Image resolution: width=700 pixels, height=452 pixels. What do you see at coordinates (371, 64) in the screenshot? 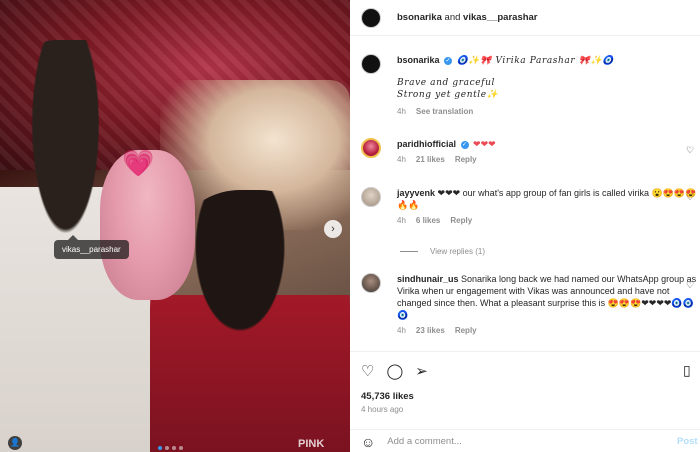
I see `caption-avatar` at bounding box center [371, 64].